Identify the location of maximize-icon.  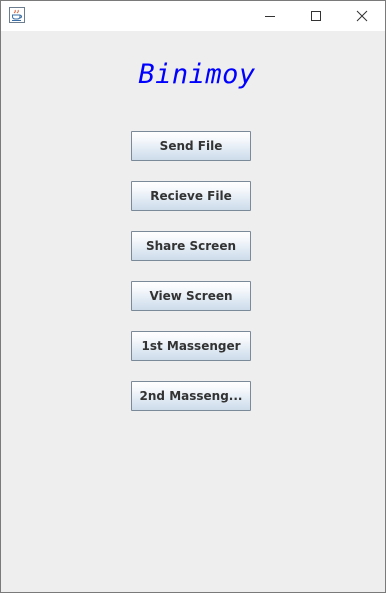
(316, 16).